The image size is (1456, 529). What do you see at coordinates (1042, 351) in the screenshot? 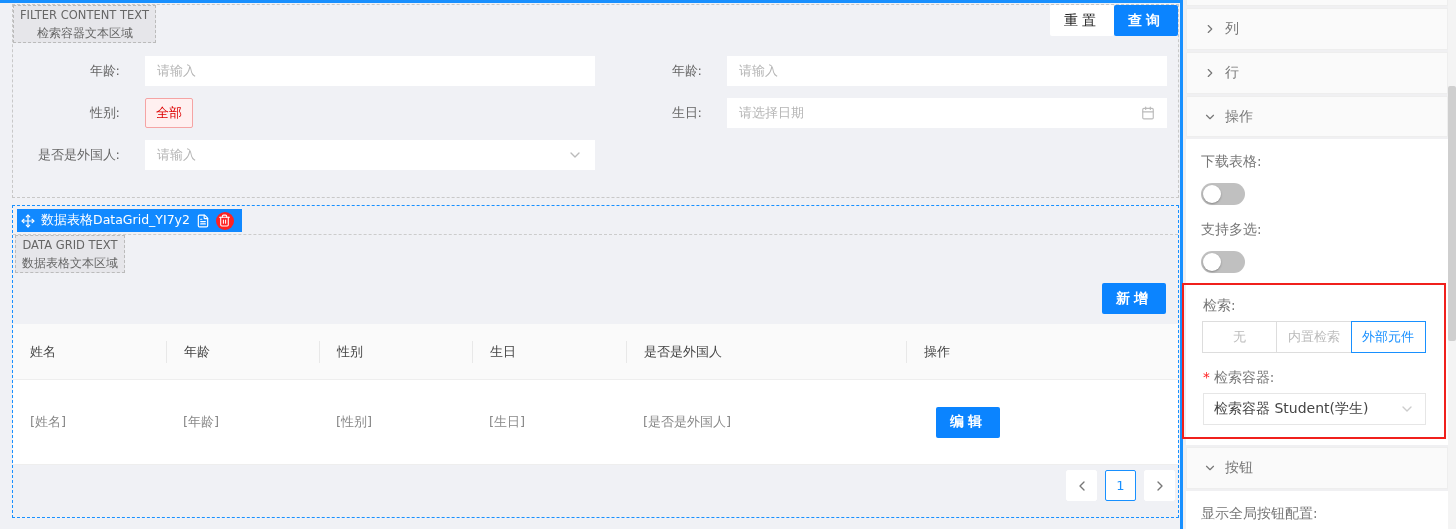
I see `column-header: 操作` at bounding box center [1042, 351].